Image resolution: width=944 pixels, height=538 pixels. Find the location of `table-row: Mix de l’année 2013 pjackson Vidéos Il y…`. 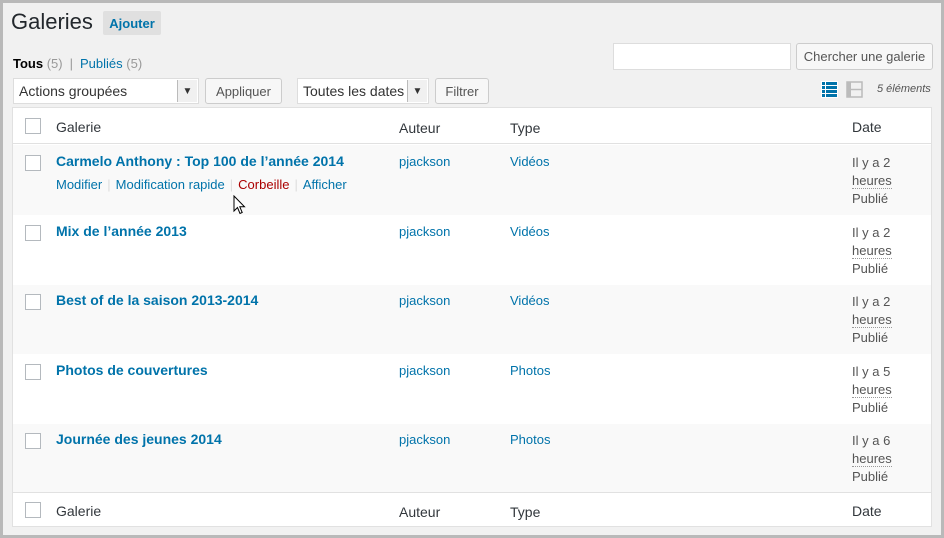

table-row: Mix de l’année 2013 pjackson Vidéos Il y… is located at coordinates (472, 250).